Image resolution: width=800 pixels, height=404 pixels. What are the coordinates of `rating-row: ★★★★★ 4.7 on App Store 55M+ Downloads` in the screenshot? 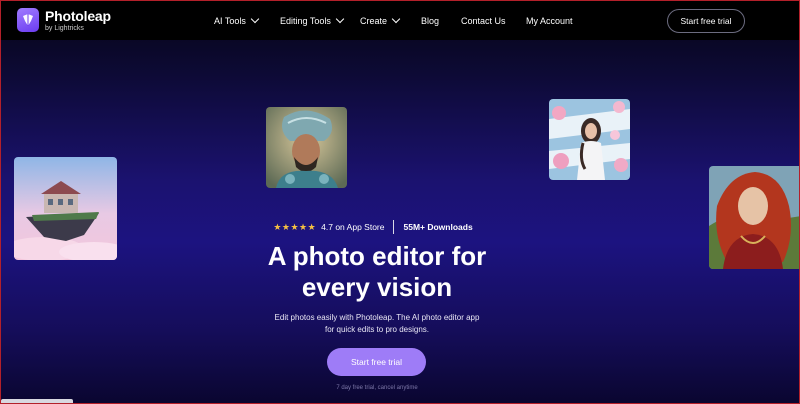 It's located at (373, 227).